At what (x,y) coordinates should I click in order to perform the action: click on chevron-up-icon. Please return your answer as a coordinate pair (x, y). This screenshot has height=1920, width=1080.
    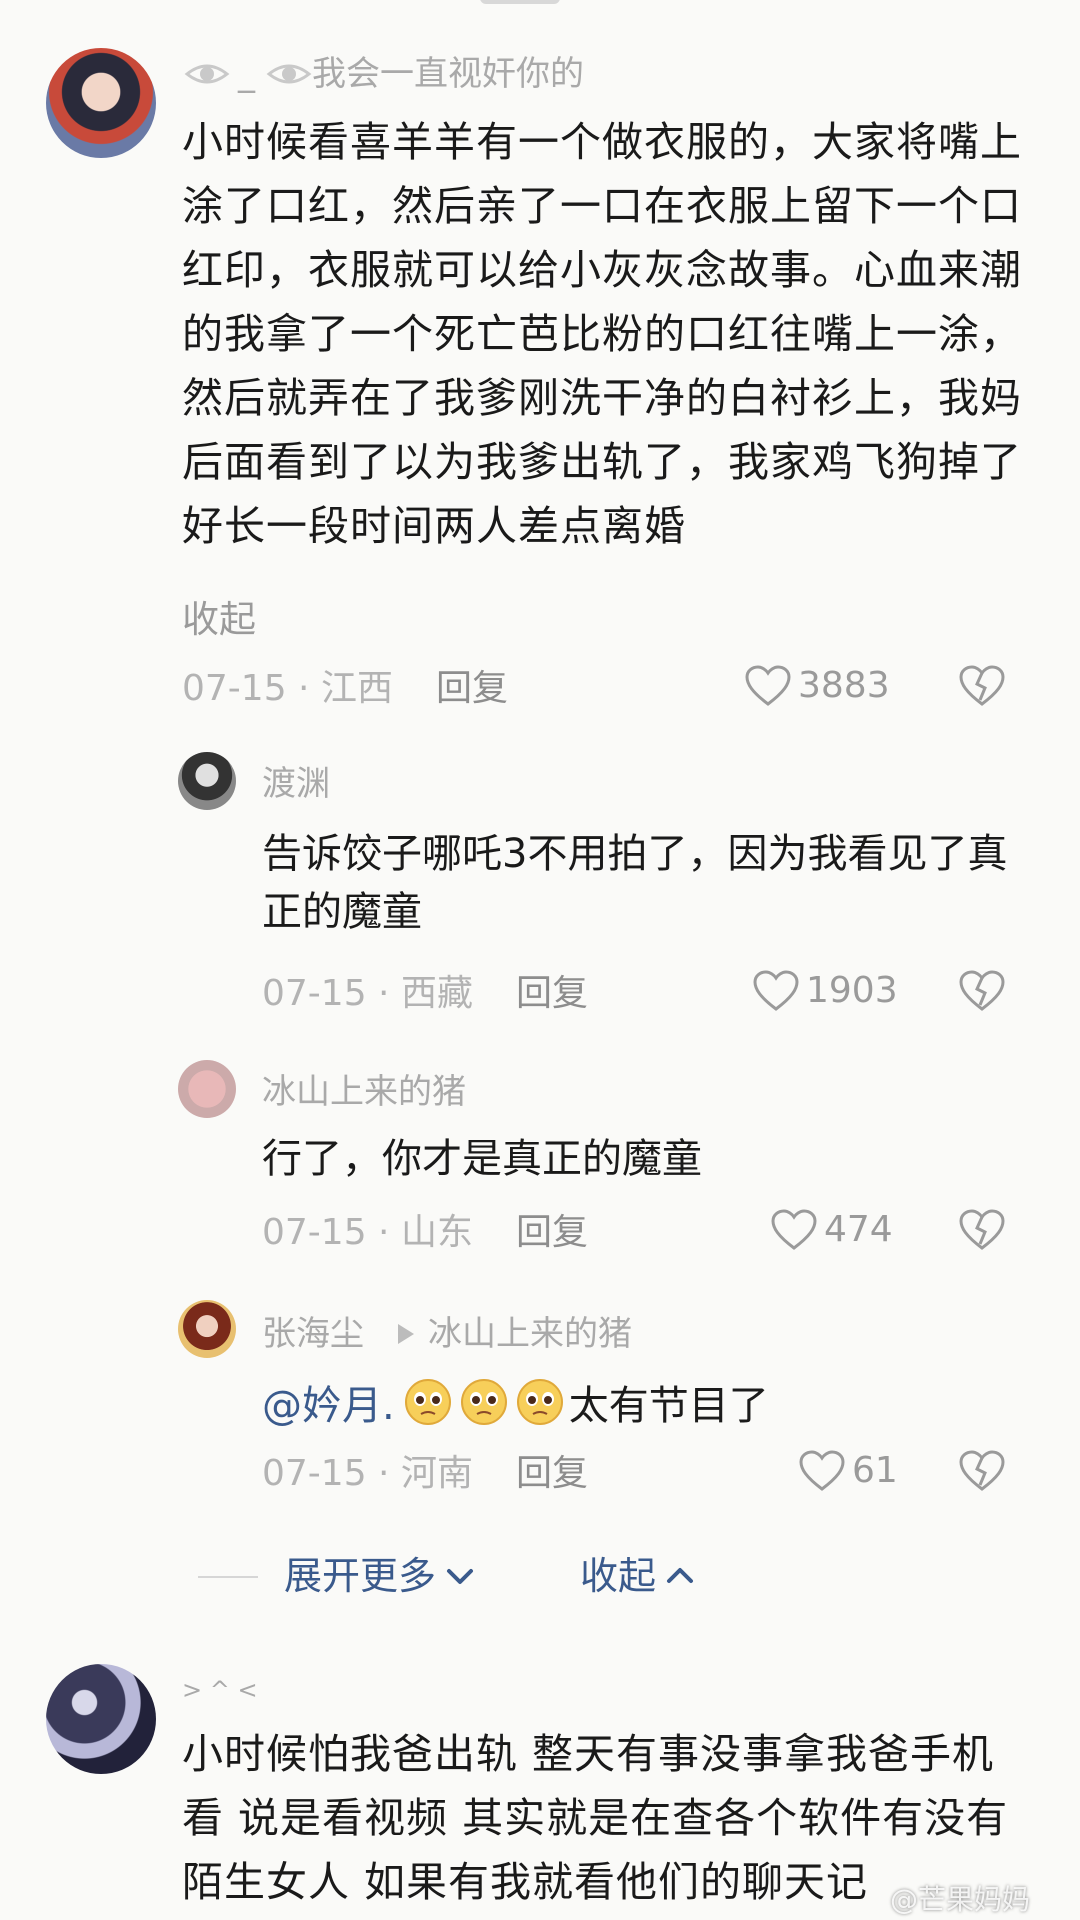
    Looking at the image, I should click on (680, 1576).